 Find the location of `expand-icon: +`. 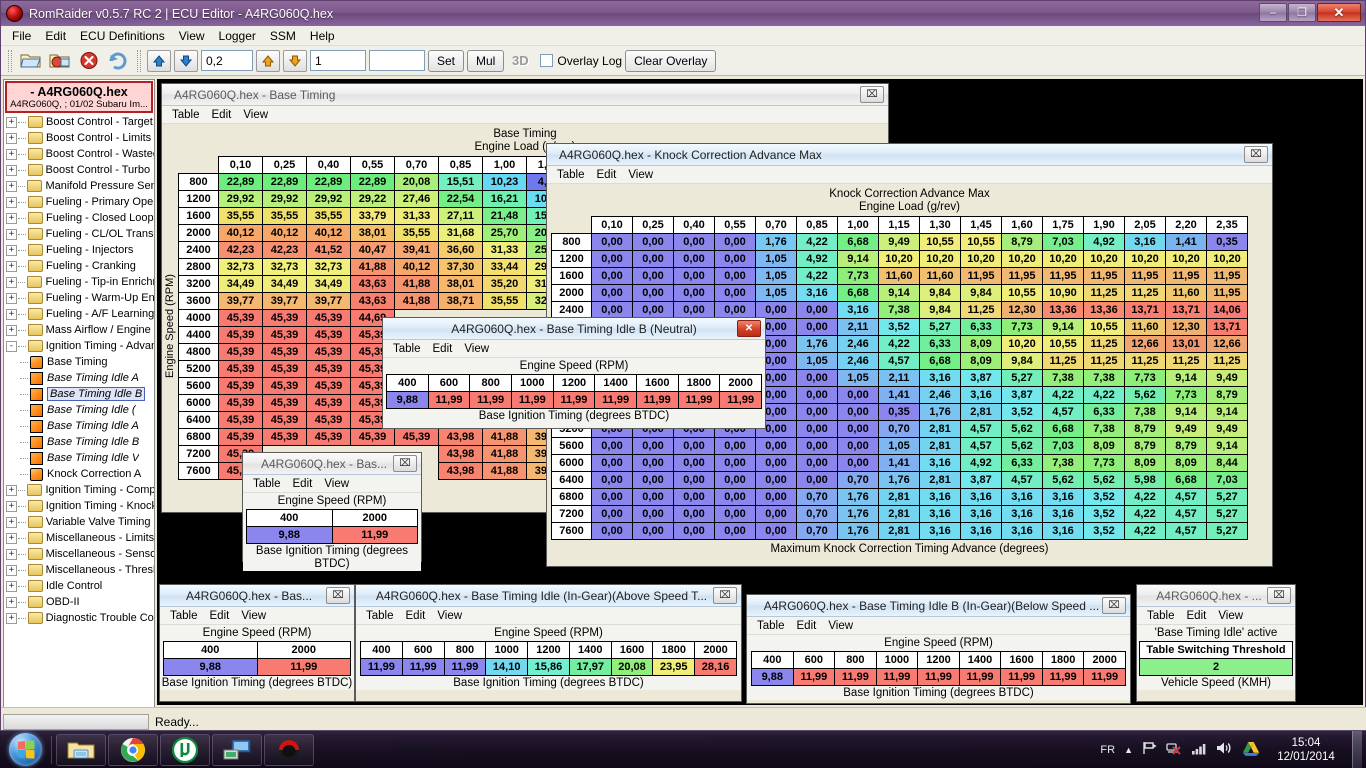

expand-icon: + is located at coordinates (11, 330).